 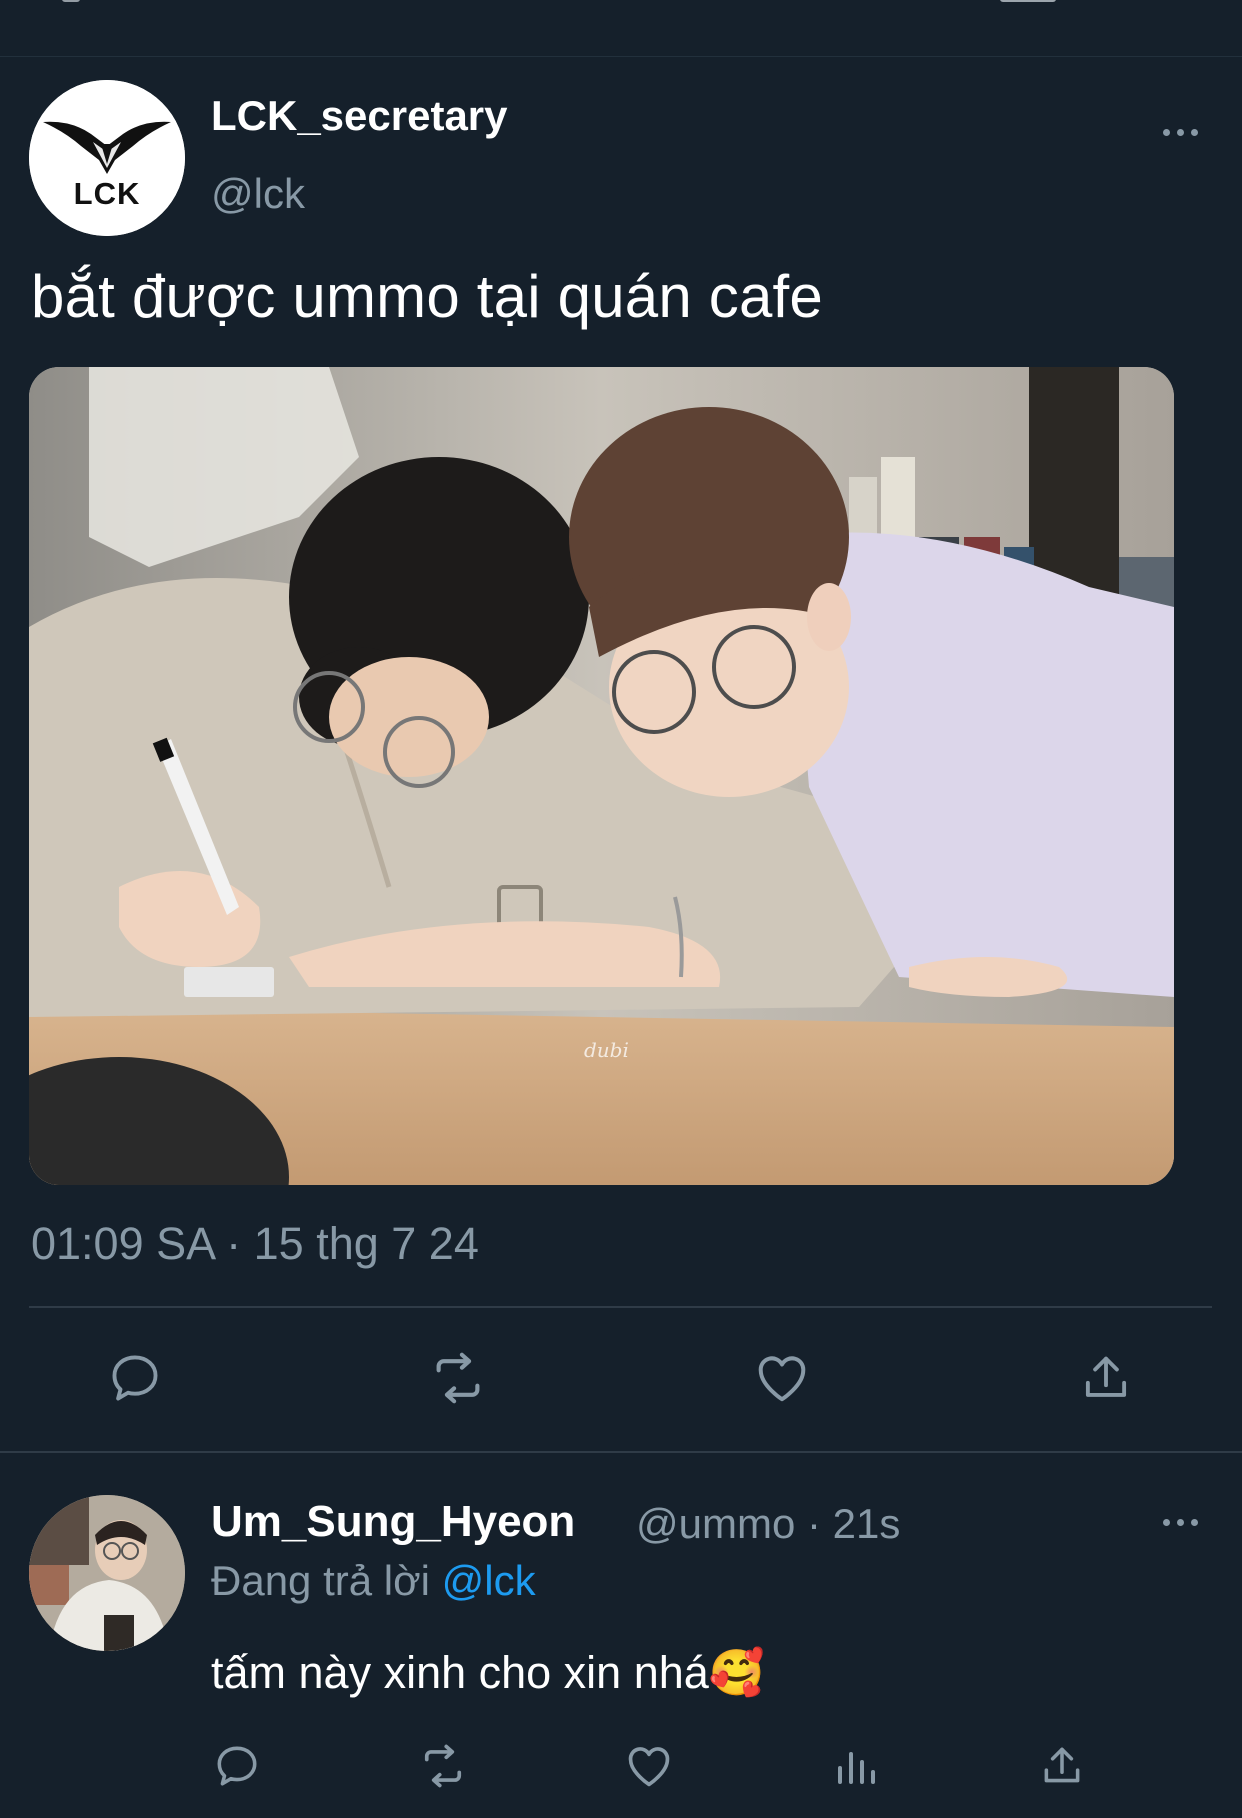 I want to click on reply-handle-time: @ummo · 21s, so click(x=768, y=1523).